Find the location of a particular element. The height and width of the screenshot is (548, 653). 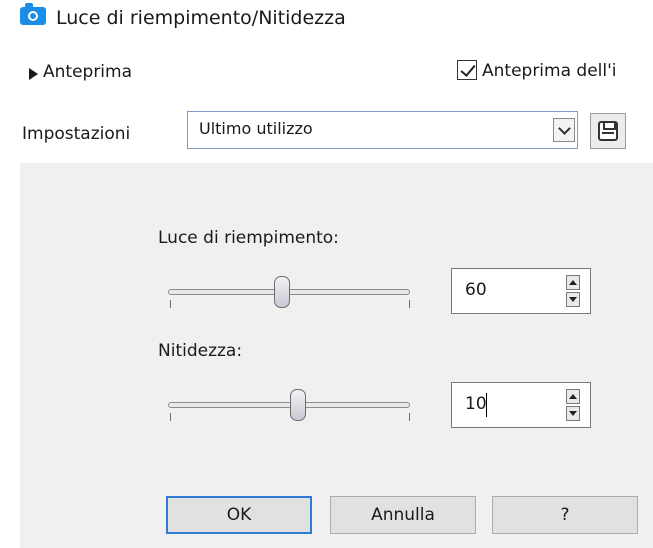

image-preview-label: Anteprima dell'i is located at coordinates (549, 71).